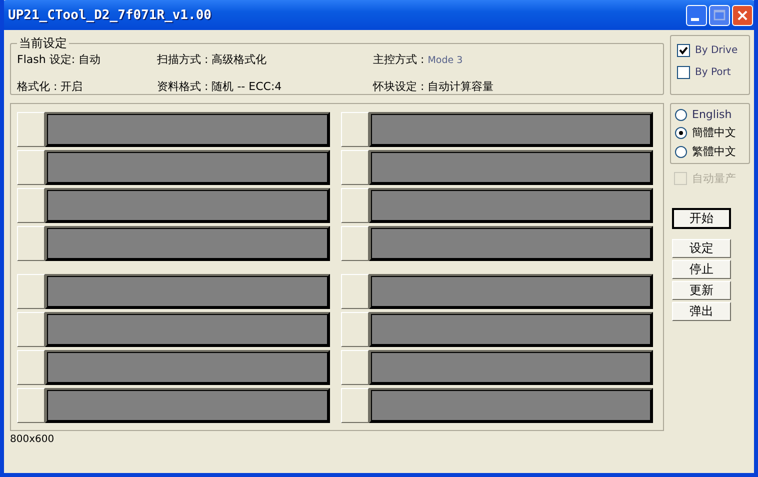  Describe the element at coordinates (701, 290) in the screenshot. I see `action-button: 更新` at that location.